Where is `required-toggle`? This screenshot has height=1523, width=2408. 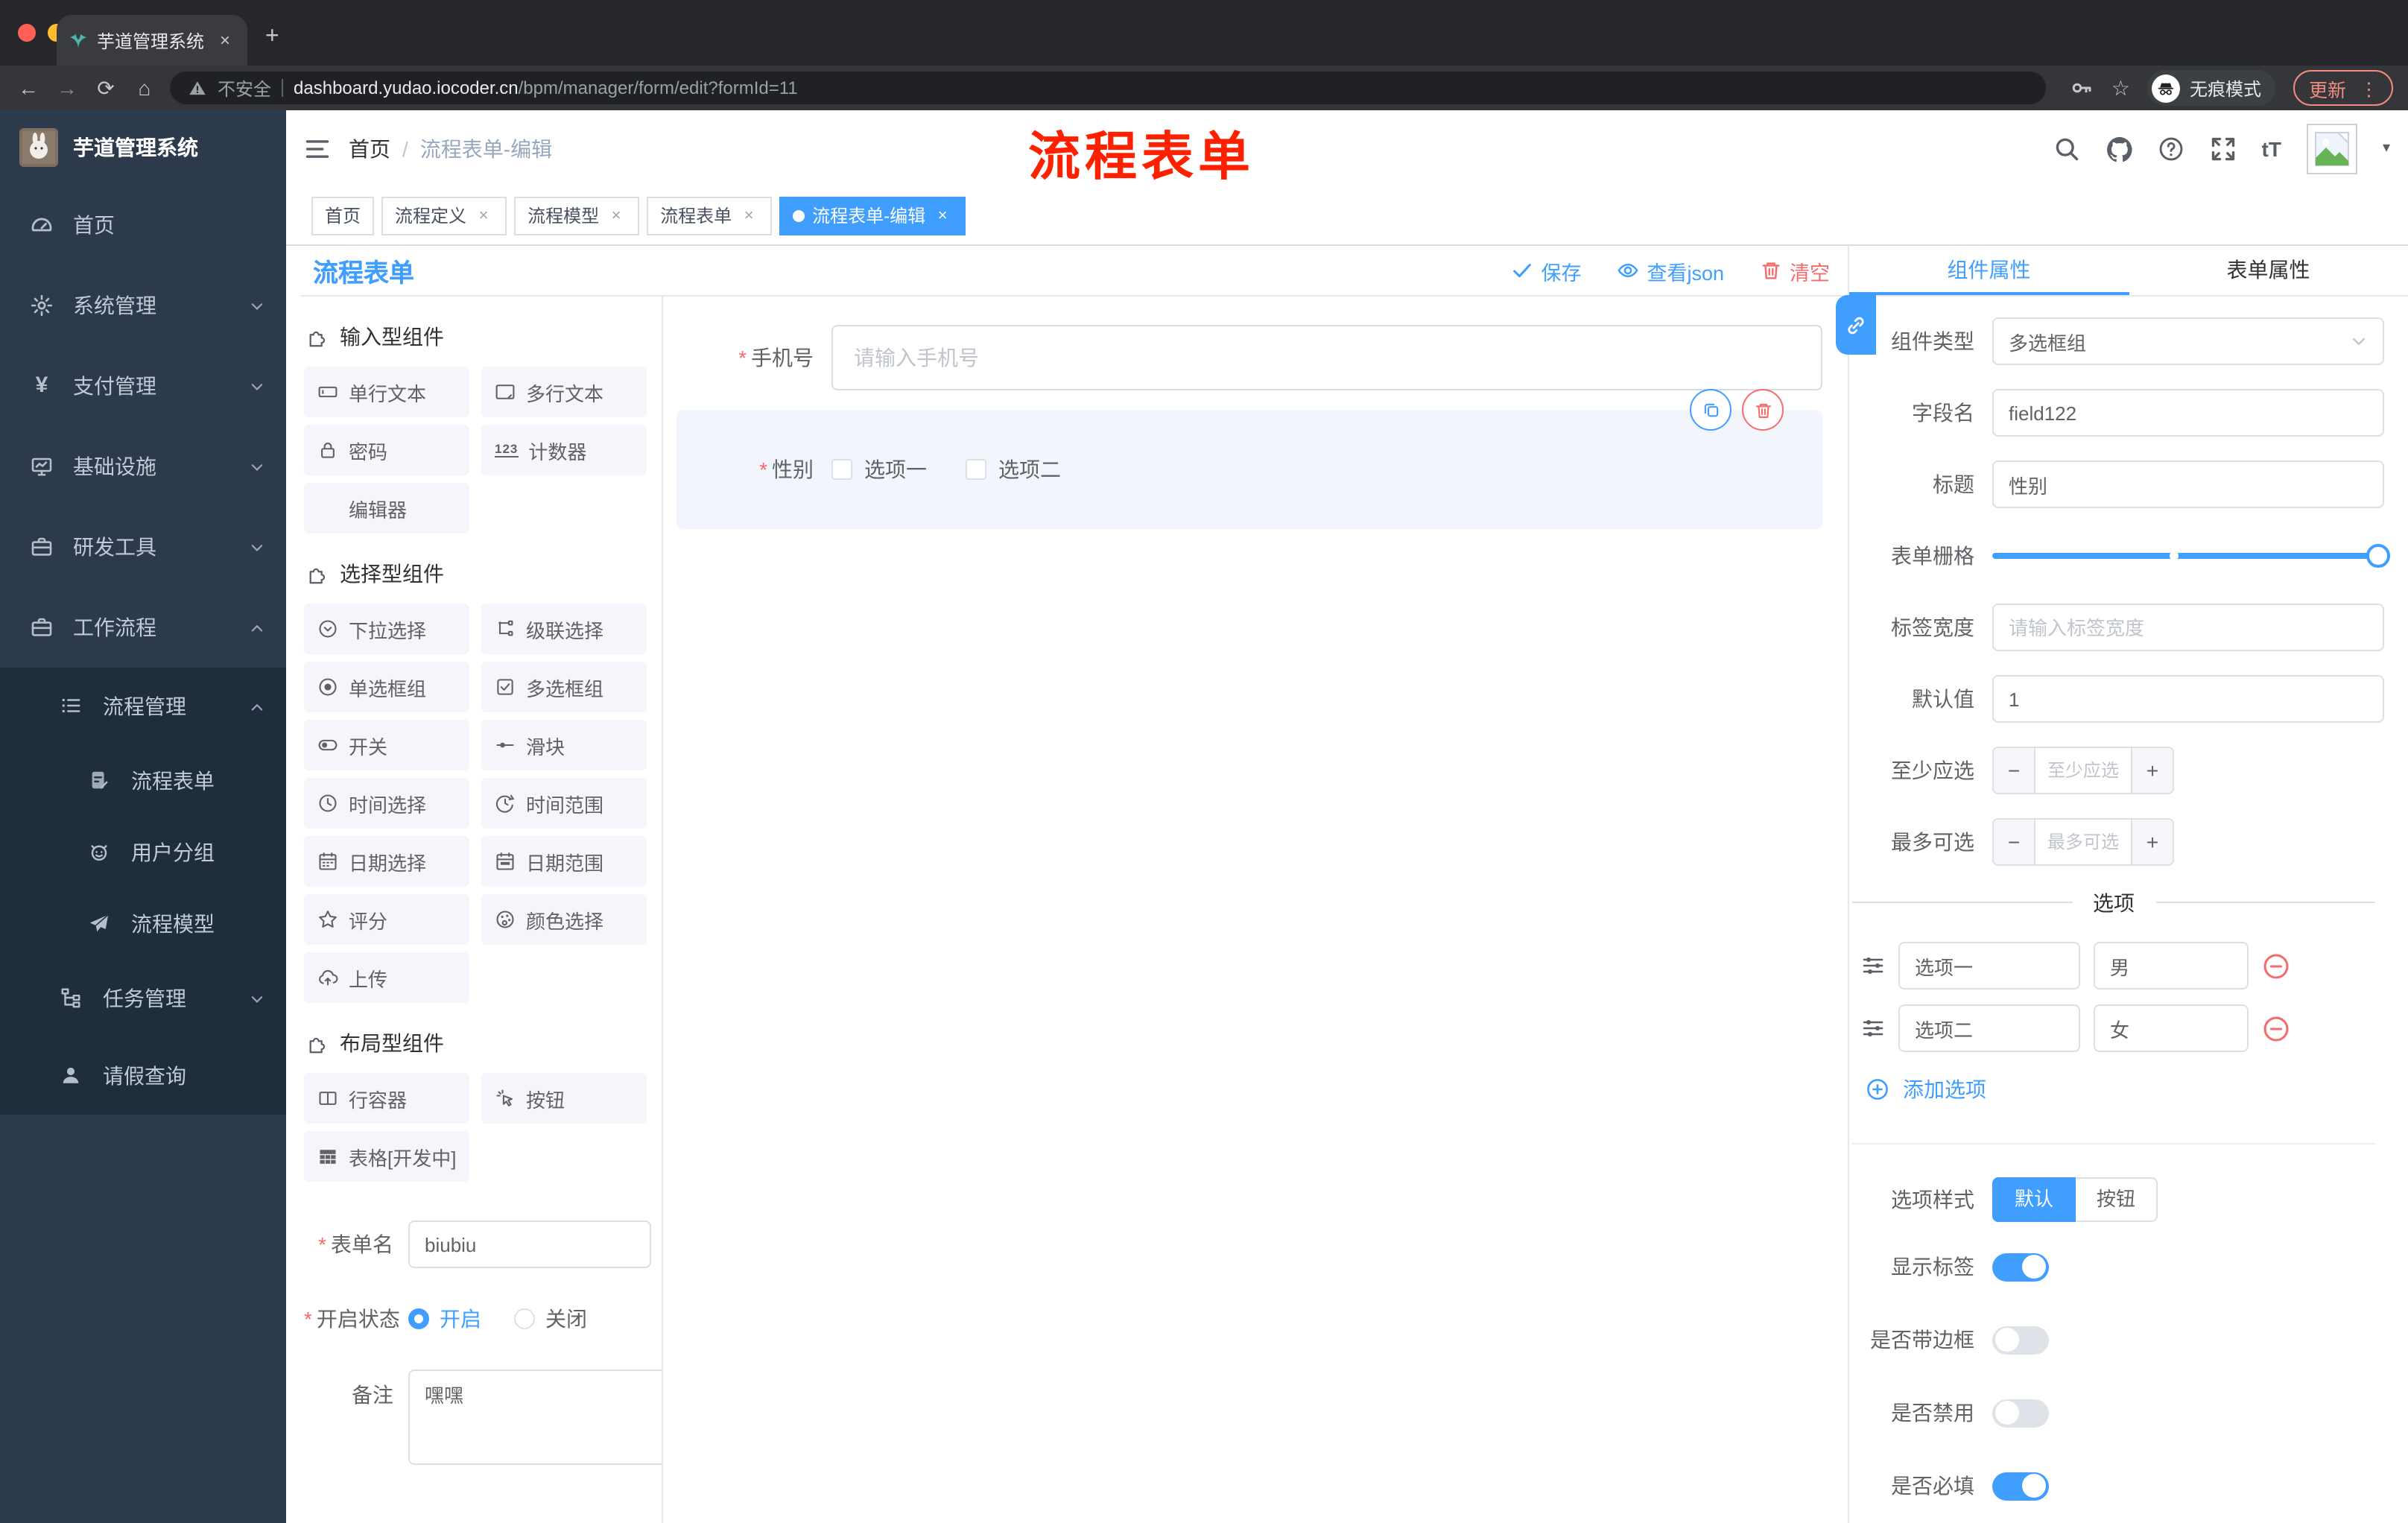 required-toggle is located at coordinates (2020, 1486).